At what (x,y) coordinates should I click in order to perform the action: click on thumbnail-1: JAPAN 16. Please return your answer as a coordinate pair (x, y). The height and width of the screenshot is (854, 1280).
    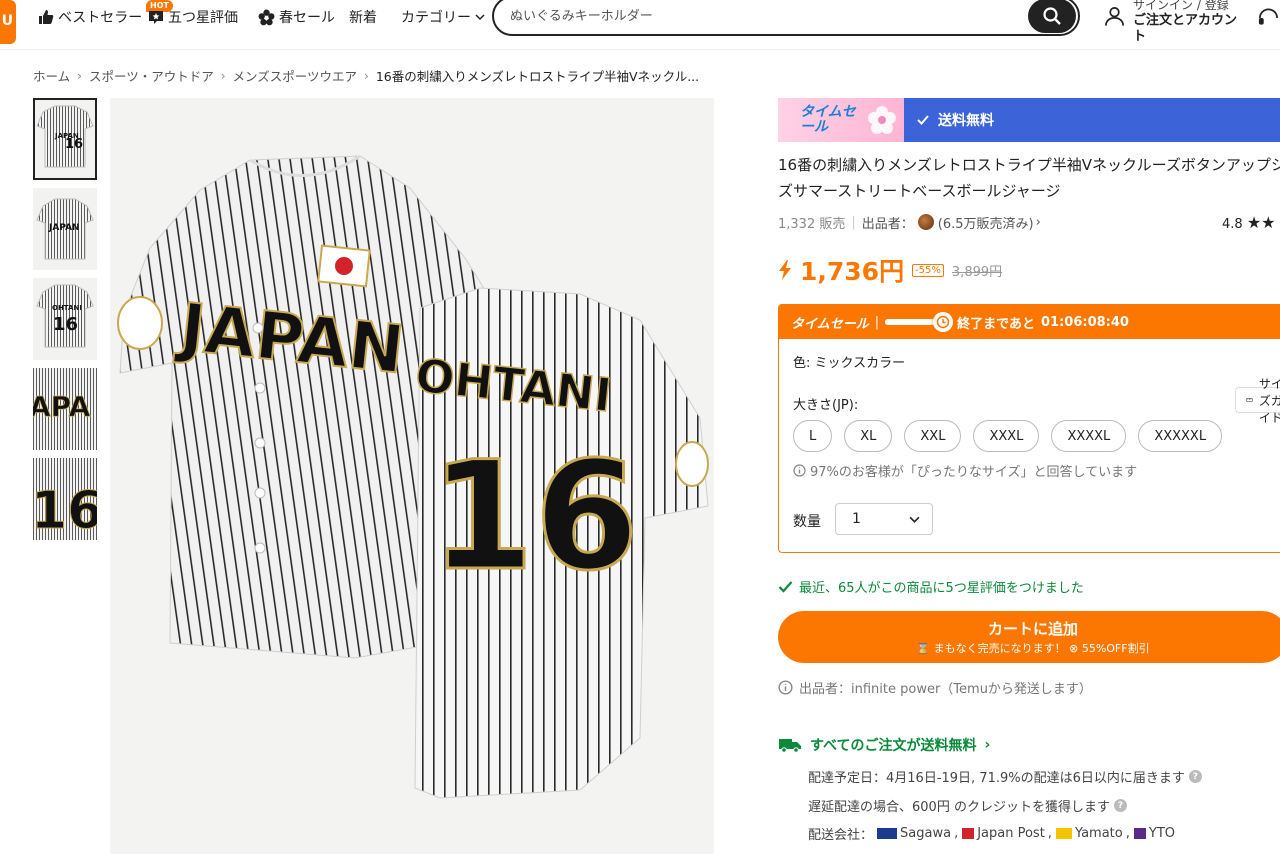
    Looking at the image, I should click on (65, 139).